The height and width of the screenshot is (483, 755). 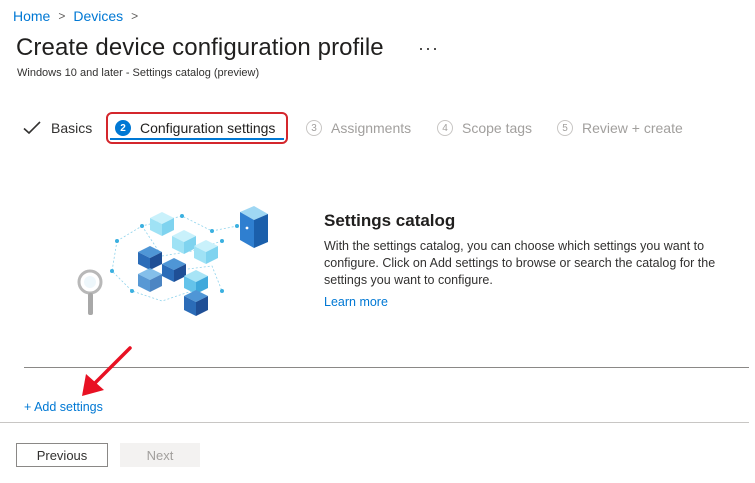 I want to click on more-options-button: ···, so click(x=428, y=48).